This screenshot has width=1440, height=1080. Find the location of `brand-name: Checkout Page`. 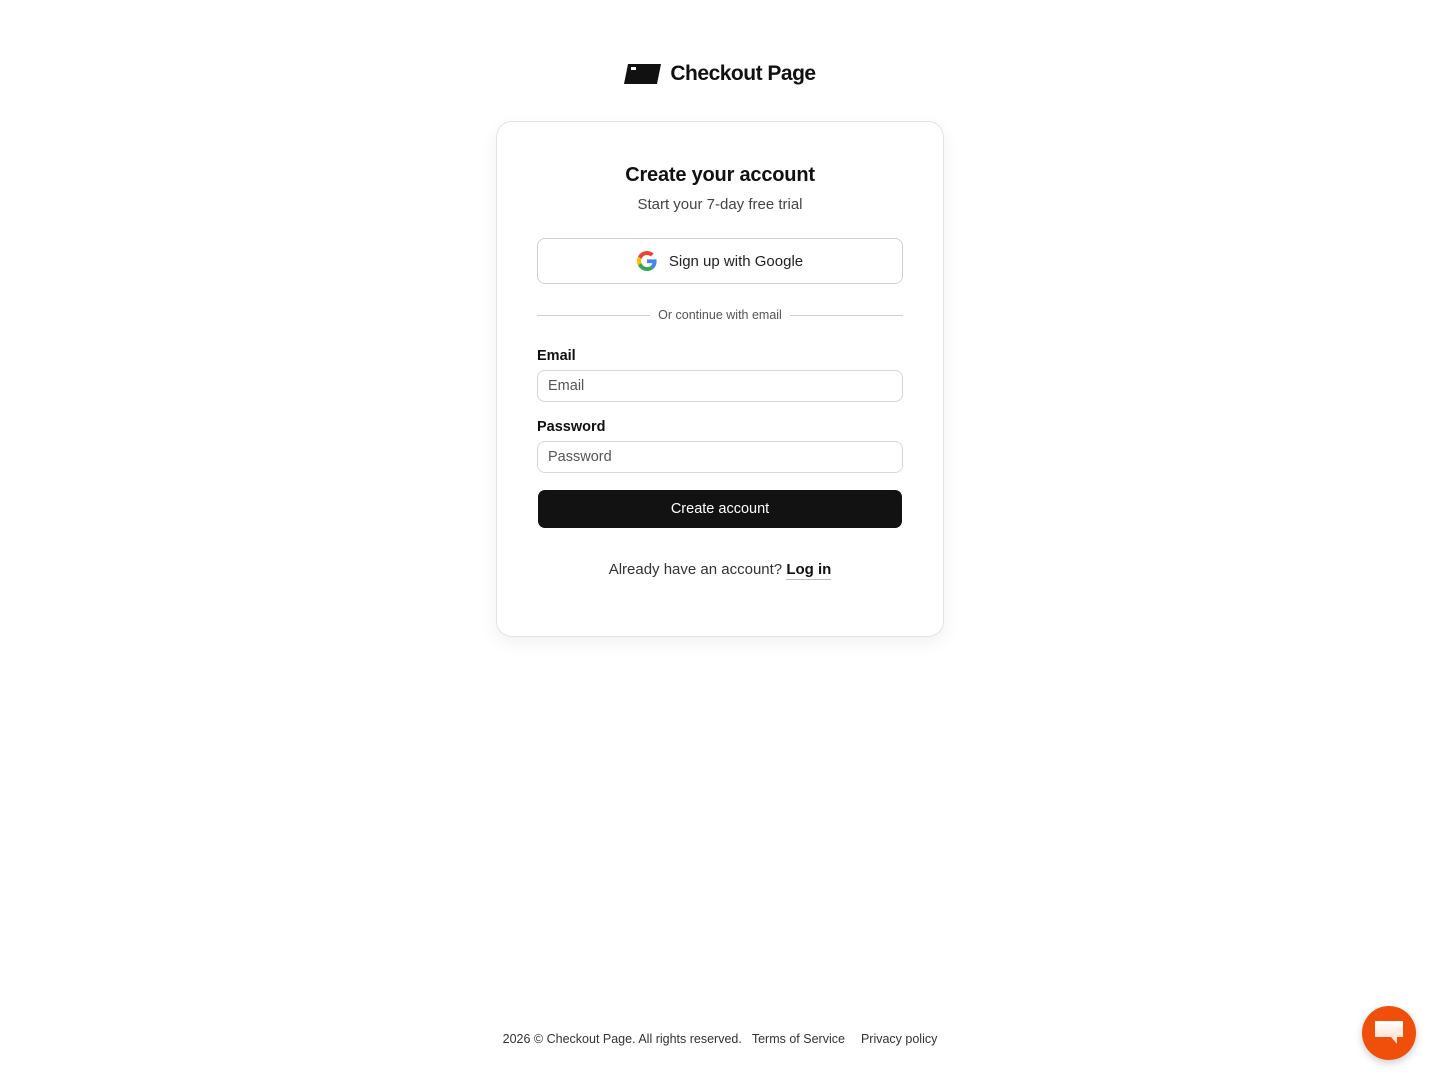

brand-name: Checkout Page is located at coordinates (743, 73).